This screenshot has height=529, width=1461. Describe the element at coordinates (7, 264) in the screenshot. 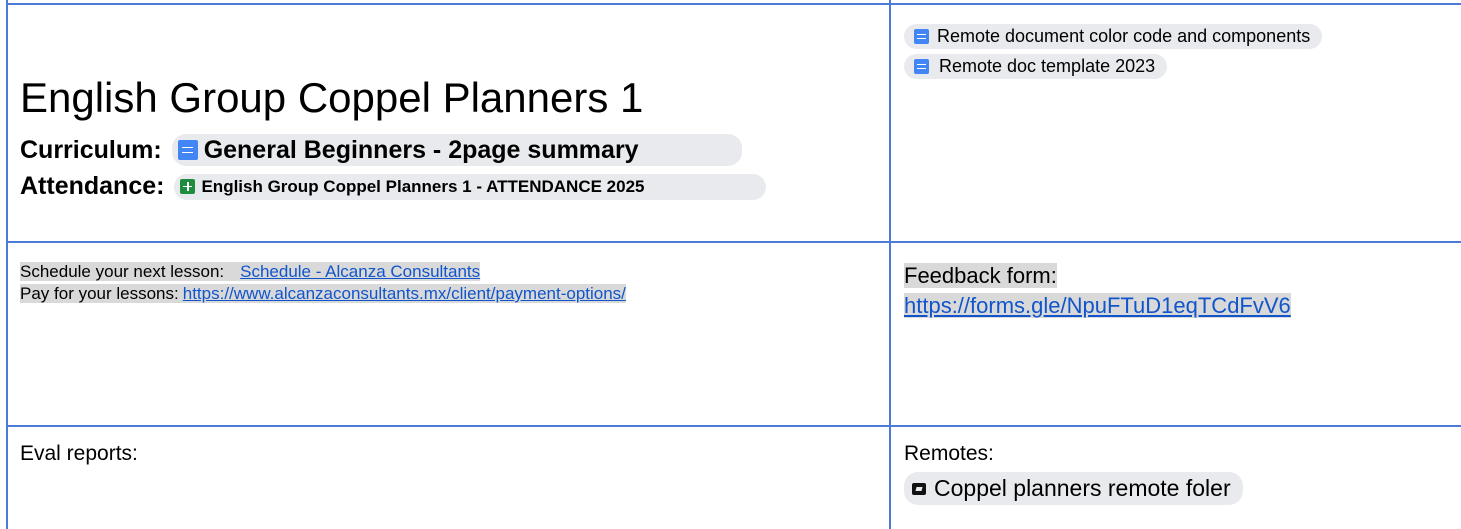

I see `table-border-left` at that location.